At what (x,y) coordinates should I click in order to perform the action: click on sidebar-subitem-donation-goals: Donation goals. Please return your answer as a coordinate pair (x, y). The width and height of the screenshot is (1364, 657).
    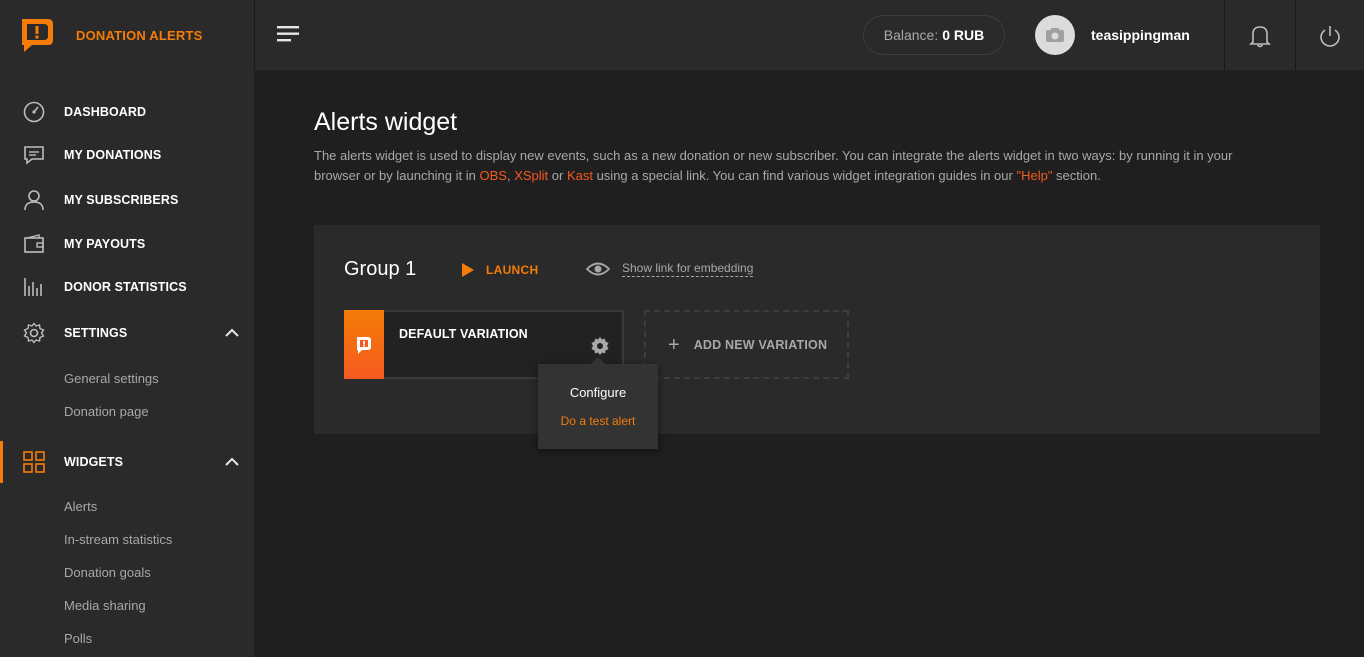
    Looking at the image, I should click on (107, 572).